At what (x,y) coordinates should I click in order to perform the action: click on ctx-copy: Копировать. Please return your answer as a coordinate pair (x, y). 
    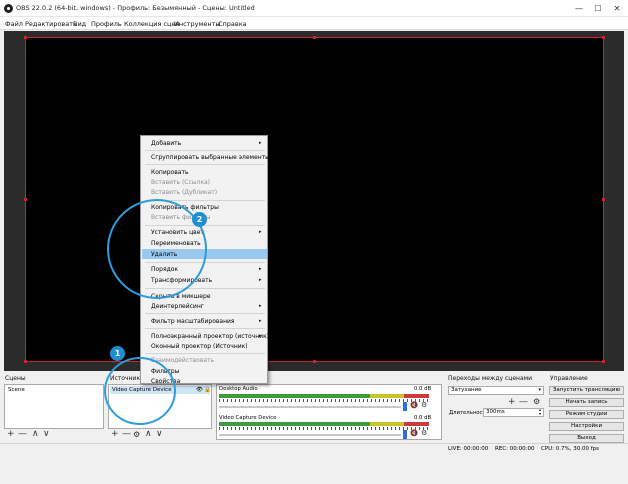
    Looking at the image, I should click on (169, 172).